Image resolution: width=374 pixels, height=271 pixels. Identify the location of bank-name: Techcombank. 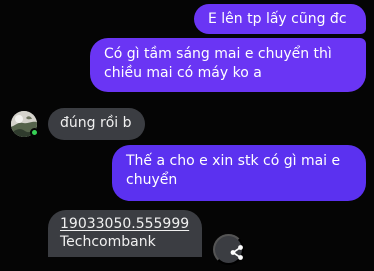
(108, 242).